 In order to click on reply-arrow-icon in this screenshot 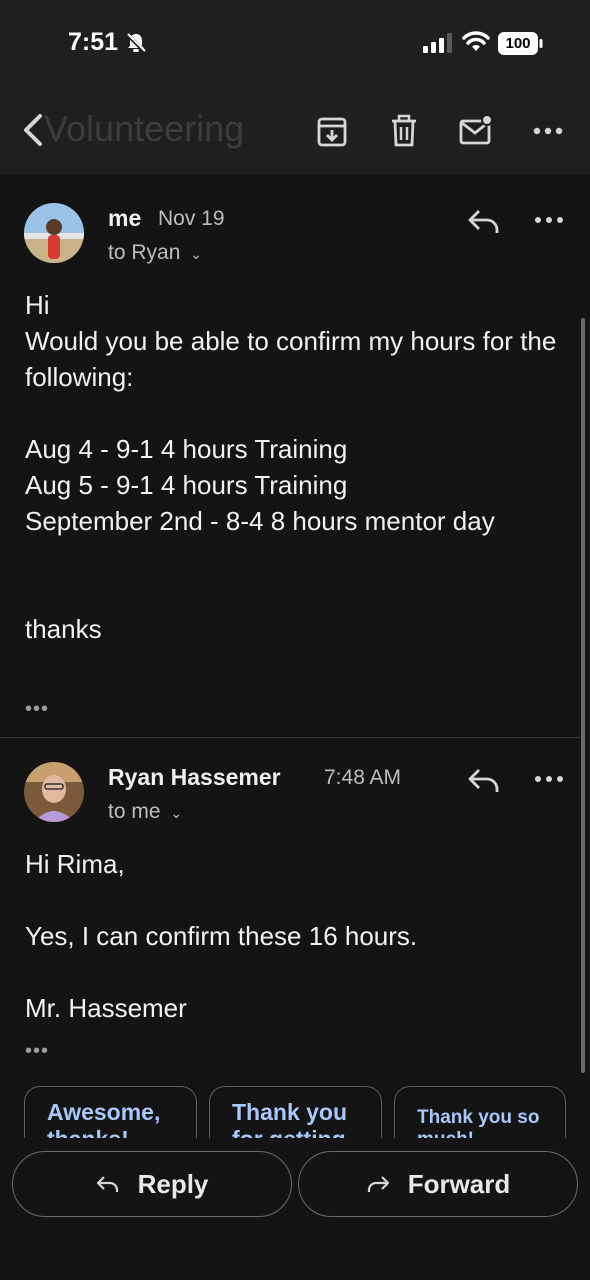, I will do `click(107, 1184)`.